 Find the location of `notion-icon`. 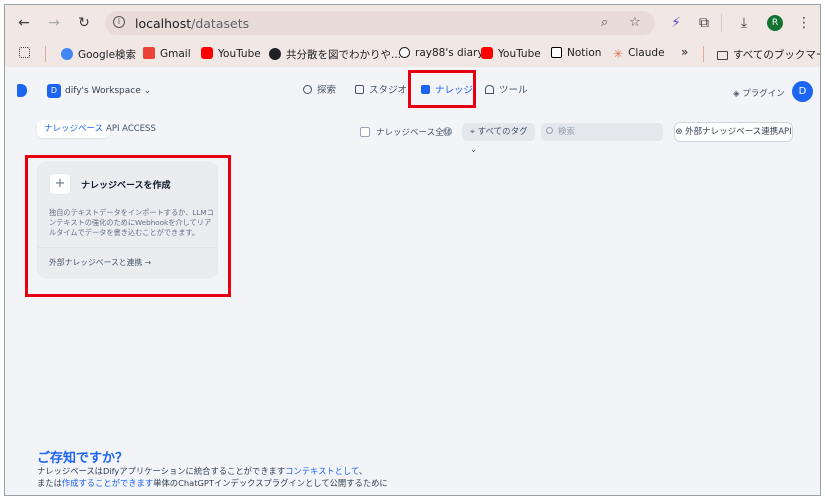

notion-icon is located at coordinates (556, 52).